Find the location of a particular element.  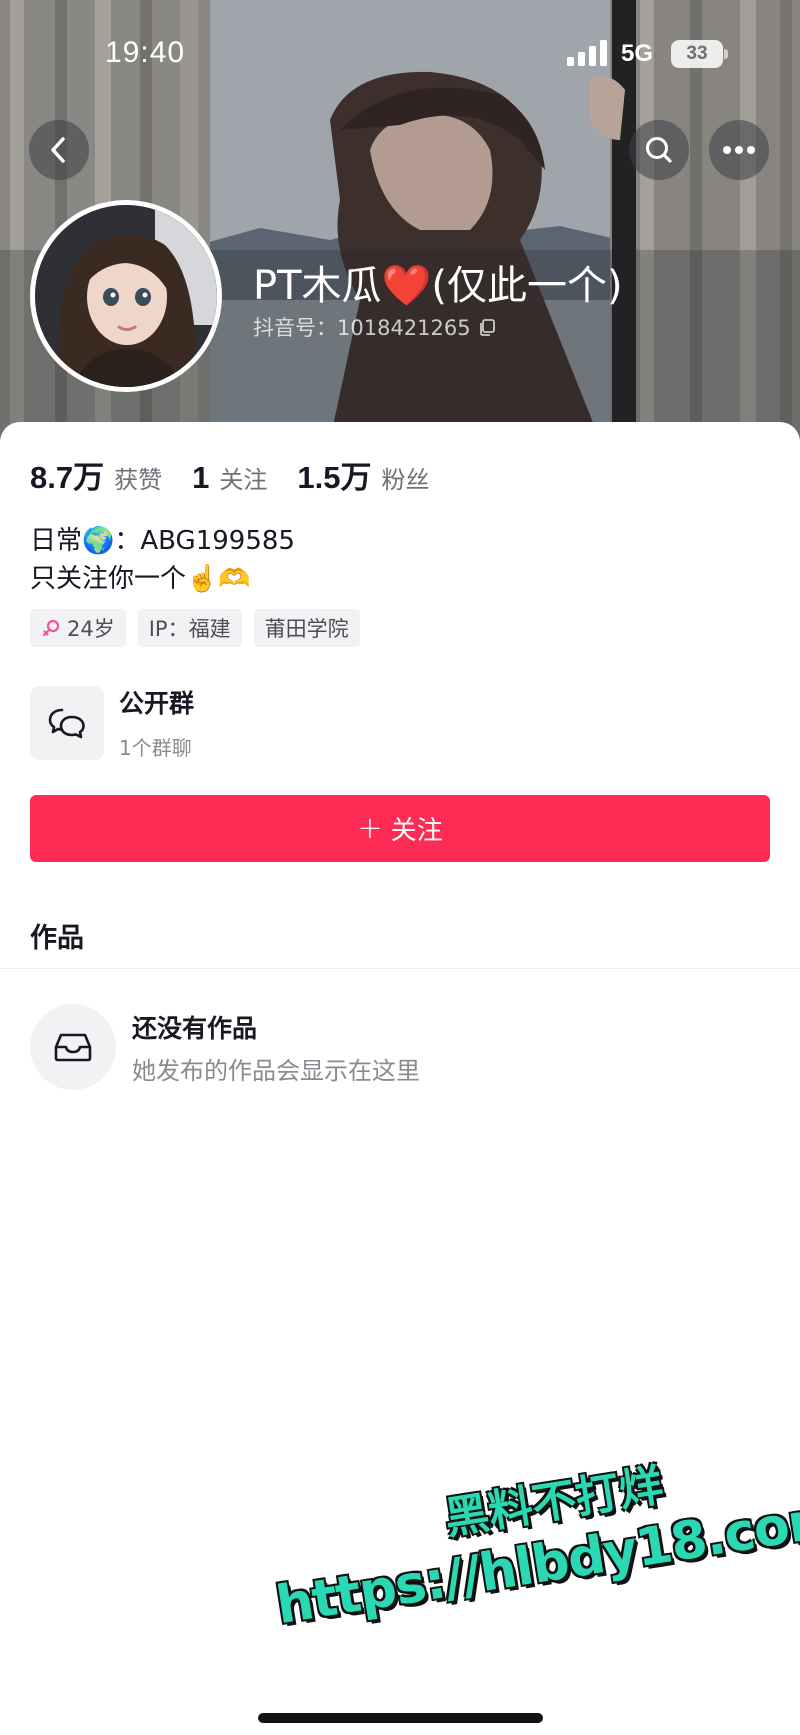

douyin-id-row: 抖音号：1018421265 is located at coordinates (375, 327).